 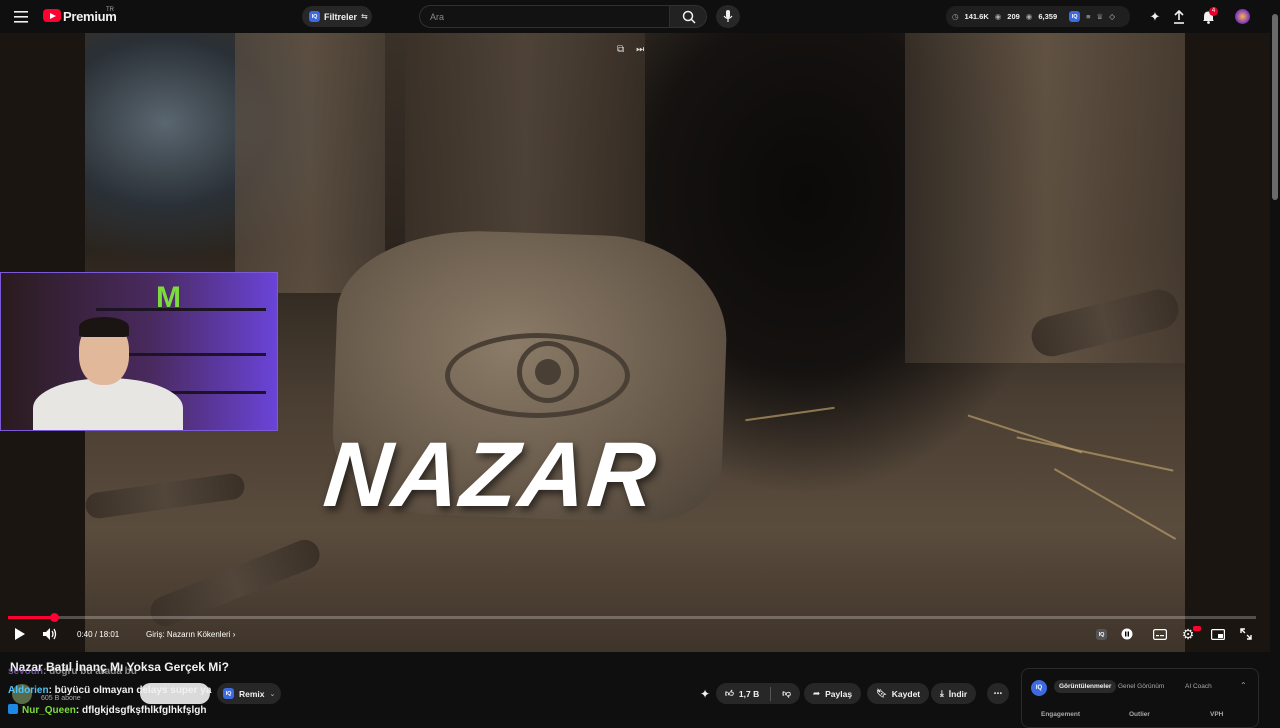 What do you see at coordinates (130, 690) in the screenshot?
I see `chat-text: : büyücü olmayan delays super ya` at bounding box center [130, 690].